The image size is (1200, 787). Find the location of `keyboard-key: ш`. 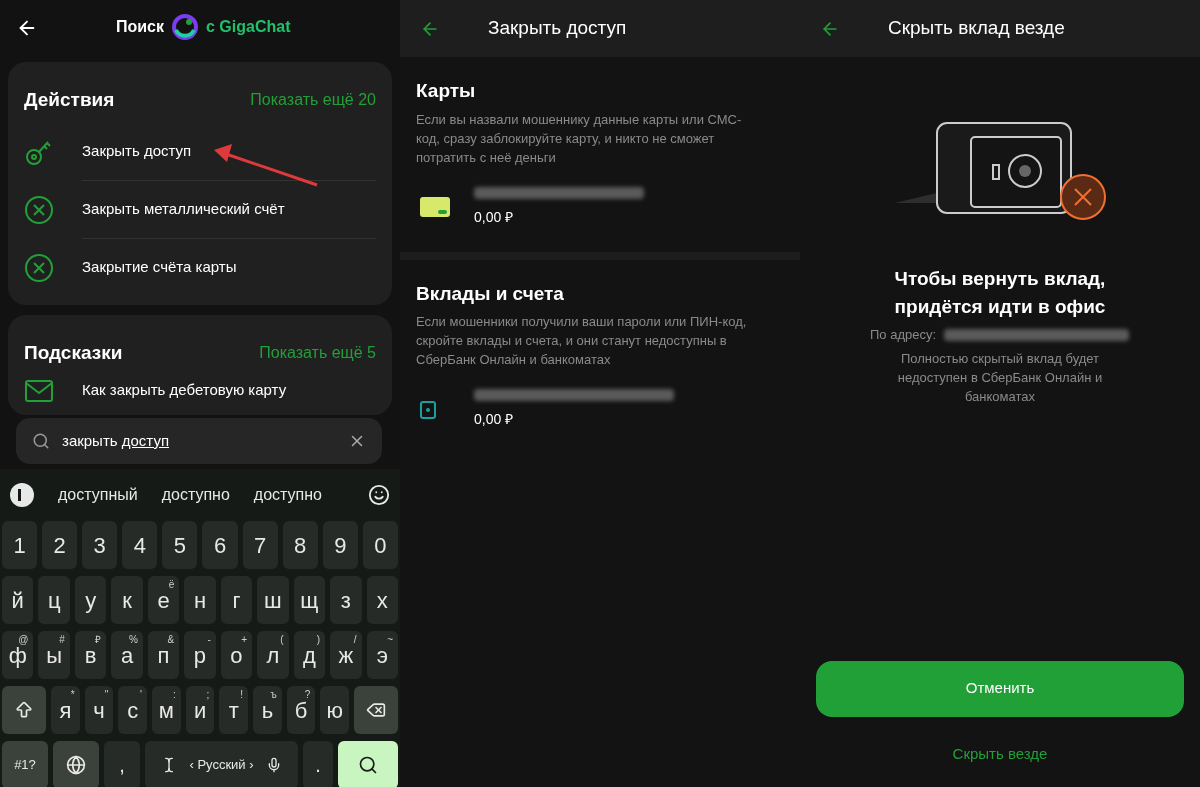

keyboard-key: ш is located at coordinates (273, 600).